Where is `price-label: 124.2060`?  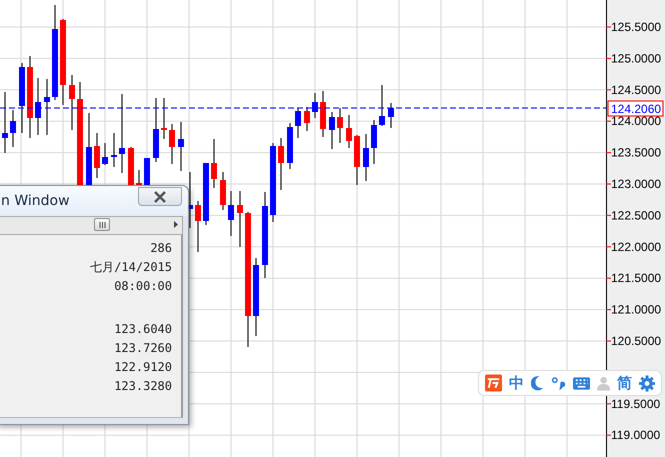 price-label: 124.2060 is located at coordinates (636, 108).